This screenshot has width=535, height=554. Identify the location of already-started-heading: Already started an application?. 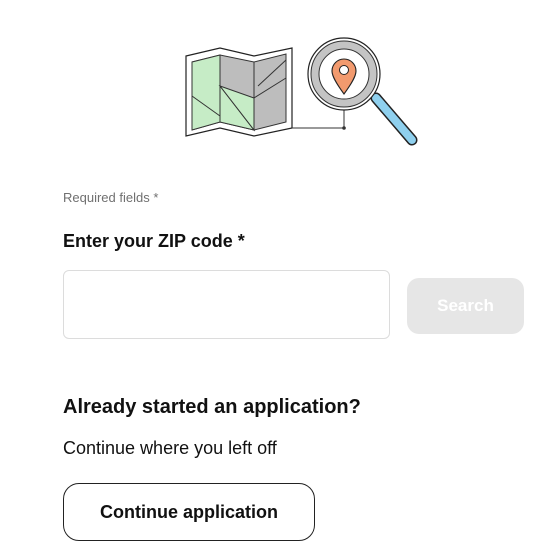
(212, 407).